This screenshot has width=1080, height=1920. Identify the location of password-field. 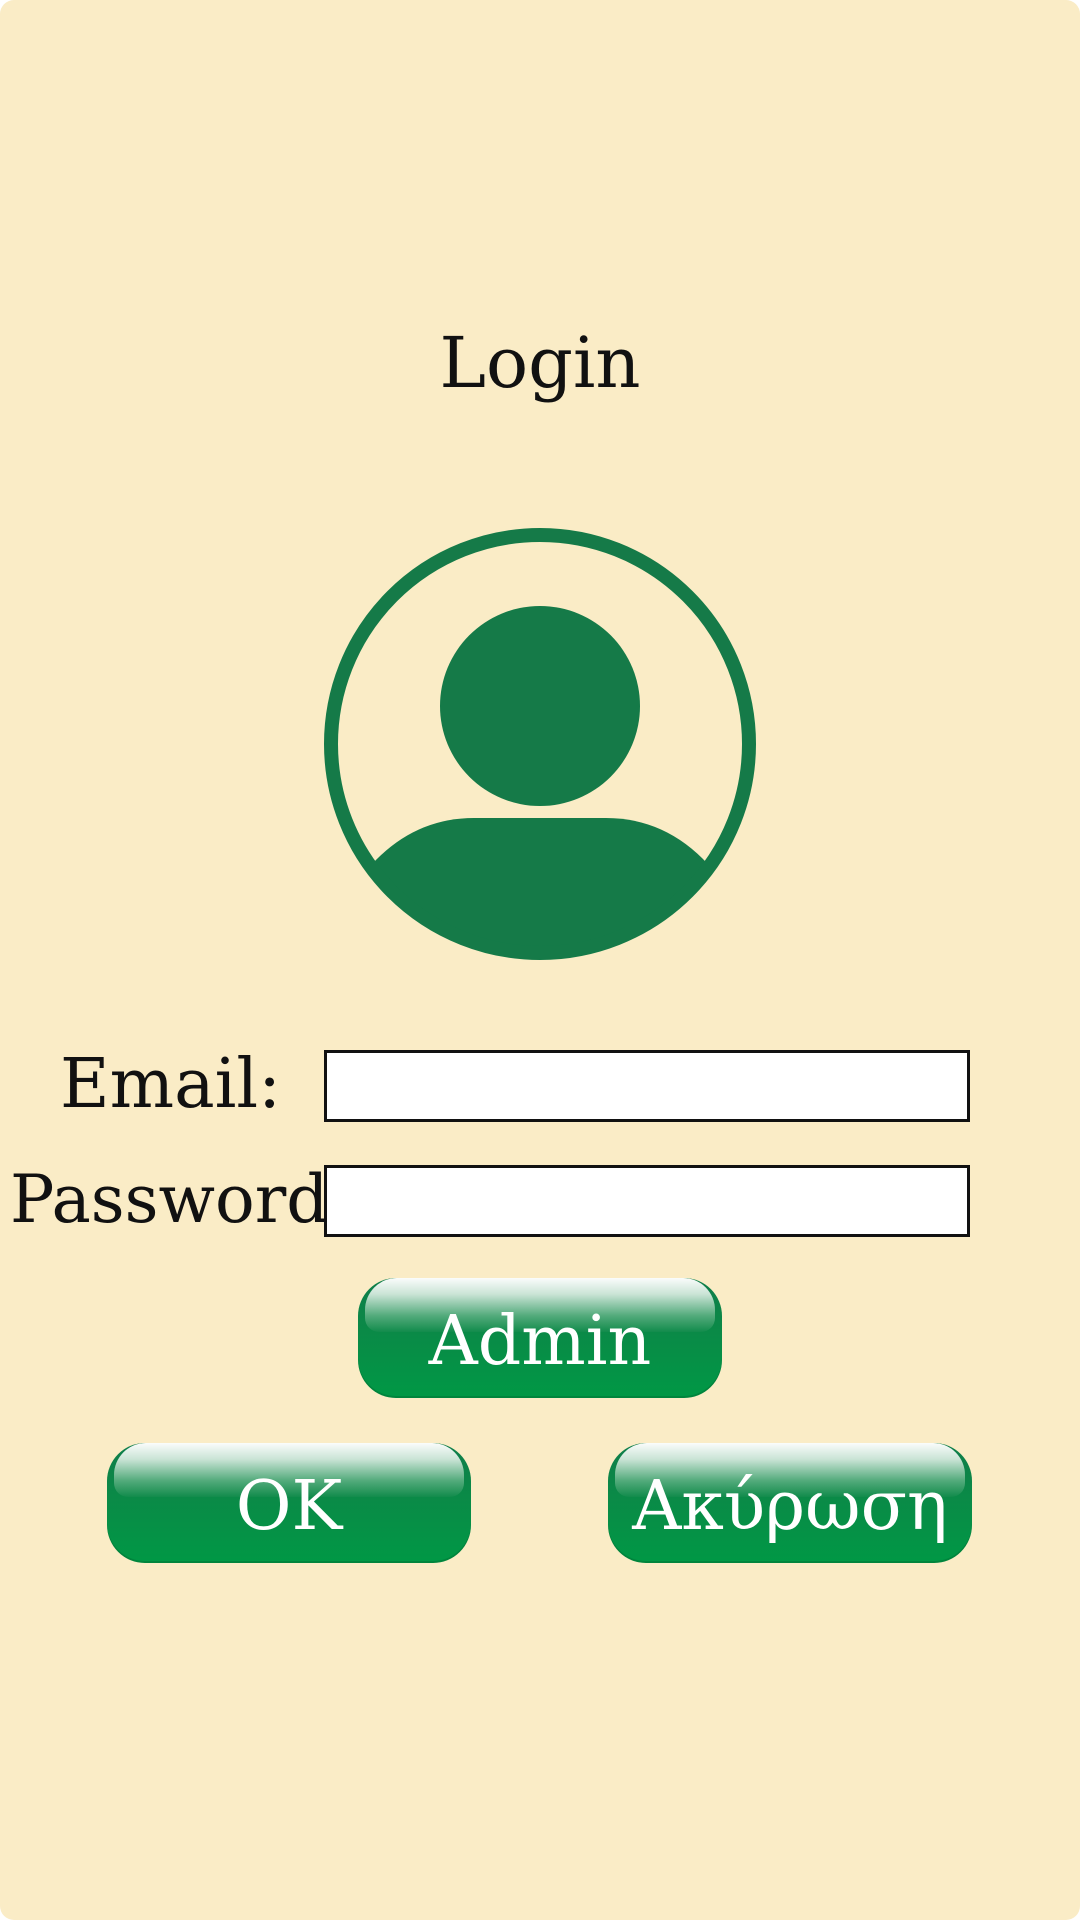
(647, 1201).